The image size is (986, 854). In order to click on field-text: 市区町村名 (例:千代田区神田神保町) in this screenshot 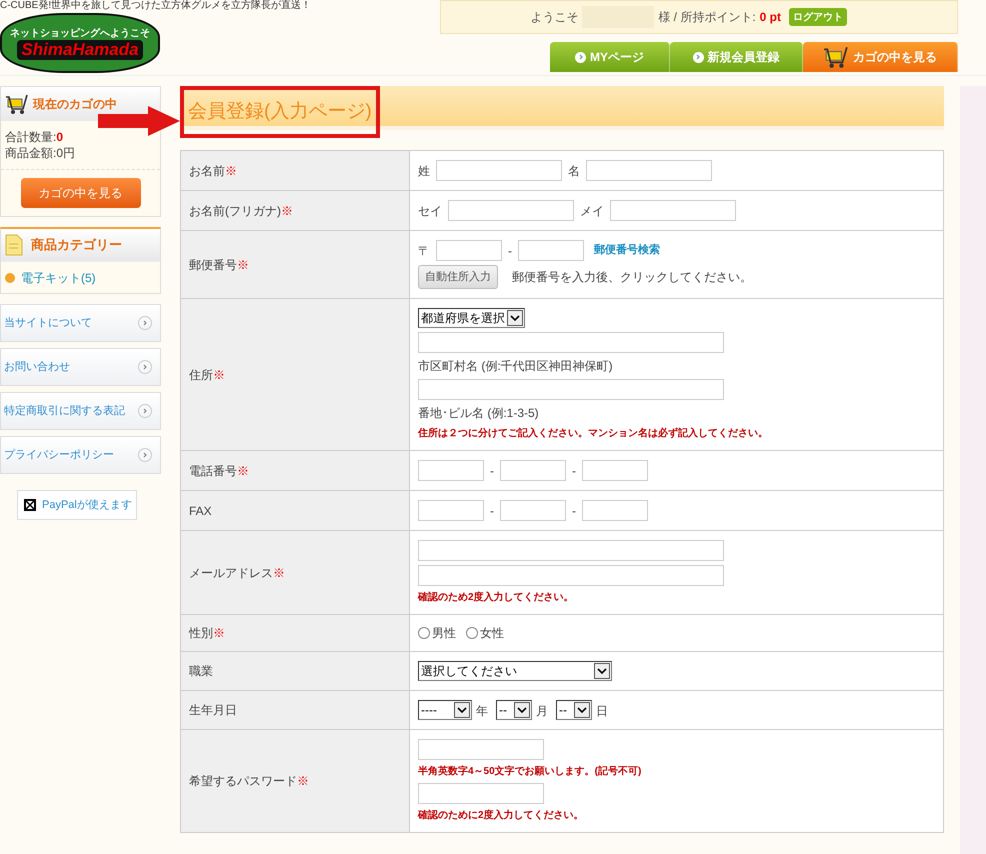, I will do `click(515, 366)`.